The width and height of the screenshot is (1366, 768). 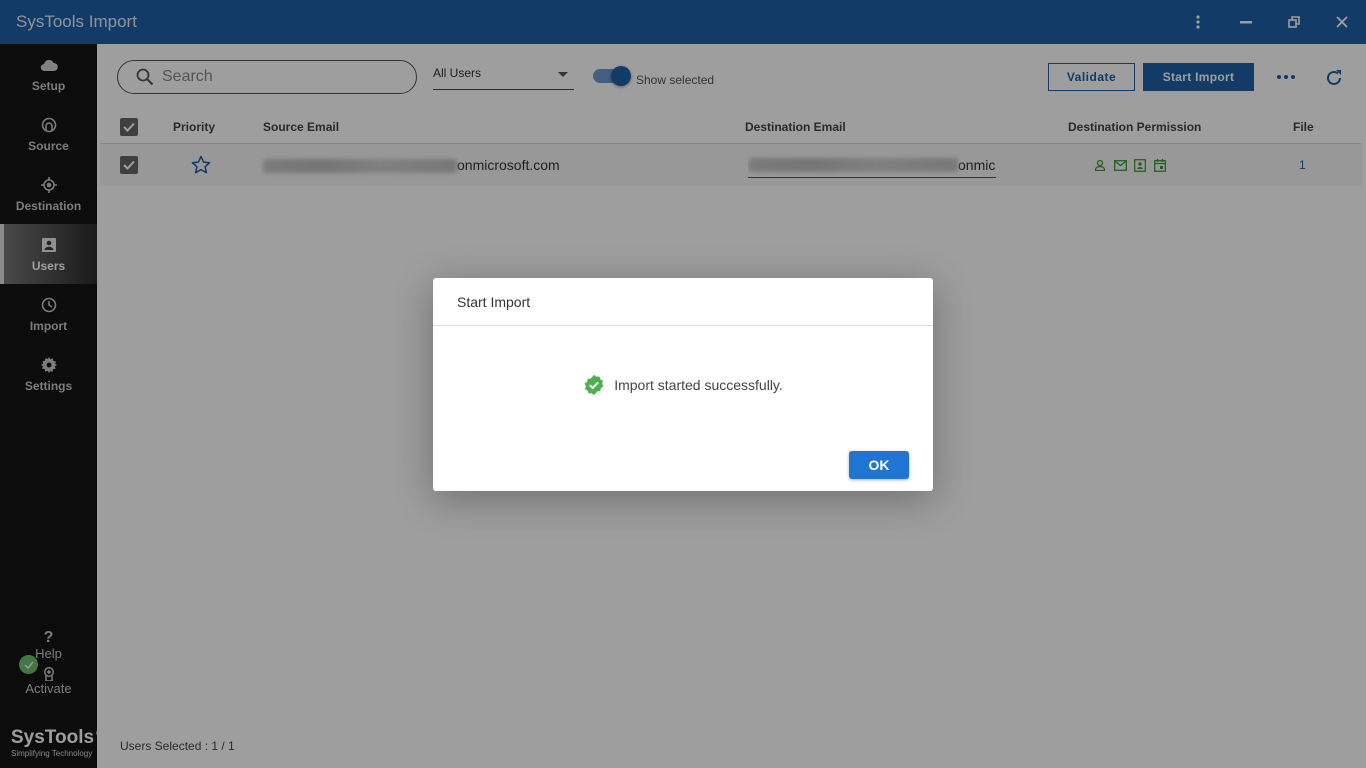 I want to click on dialog-title: Start Import, so click(x=683, y=302).